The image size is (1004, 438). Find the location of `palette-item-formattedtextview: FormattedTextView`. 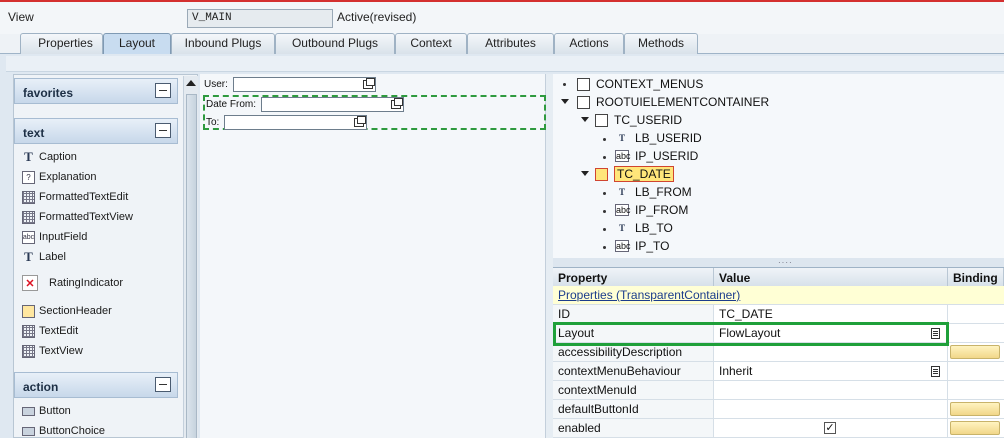

palette-item-formattedtextview: FormattedTextView is located at coordinates (77, 217).